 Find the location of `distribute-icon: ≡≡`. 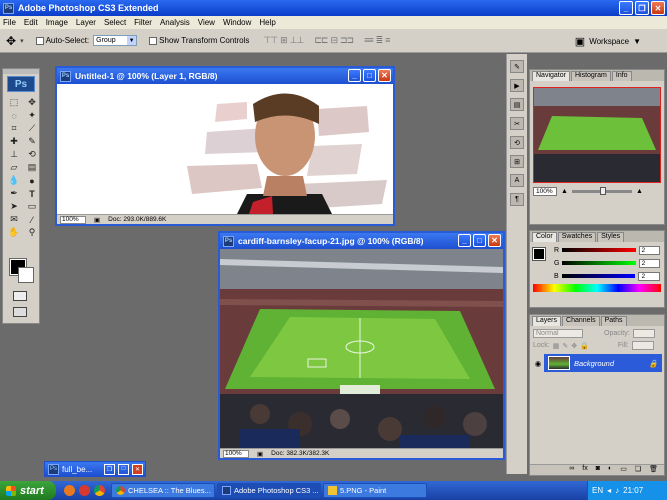

distribute-icon: ≡≡ is located at coordinates (368, 40).